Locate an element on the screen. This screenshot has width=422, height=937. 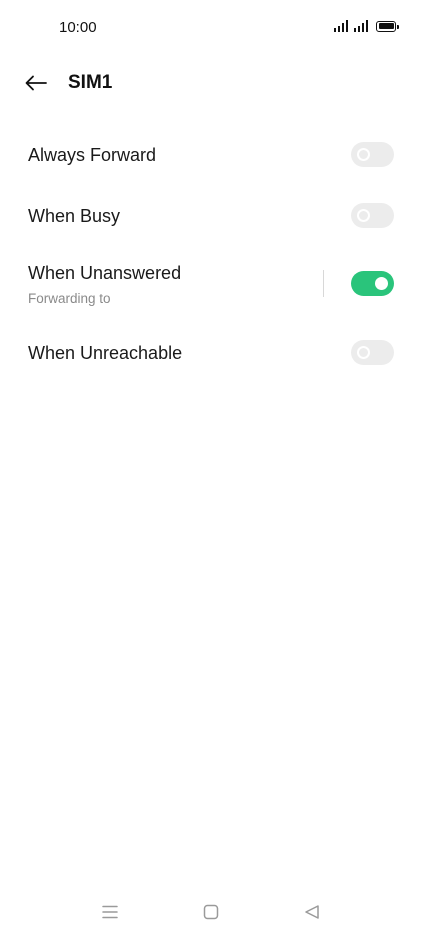
when-unreachable-toggle is located at coordinates (372, 352).